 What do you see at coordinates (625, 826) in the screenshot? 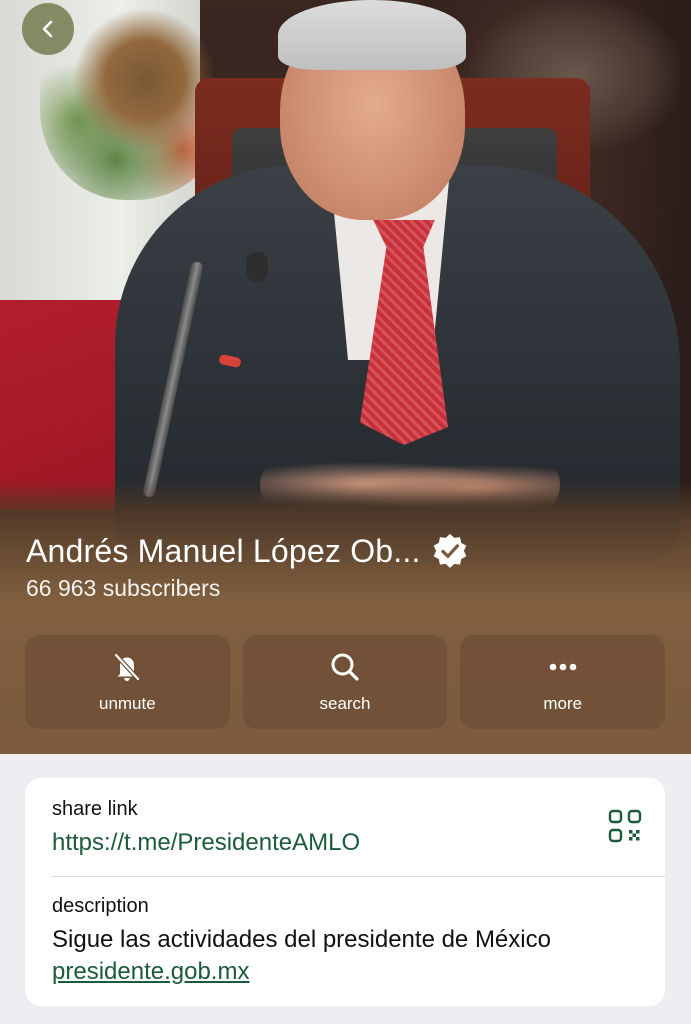
I see `qr-code-icon` at bounding box center [625, 826].